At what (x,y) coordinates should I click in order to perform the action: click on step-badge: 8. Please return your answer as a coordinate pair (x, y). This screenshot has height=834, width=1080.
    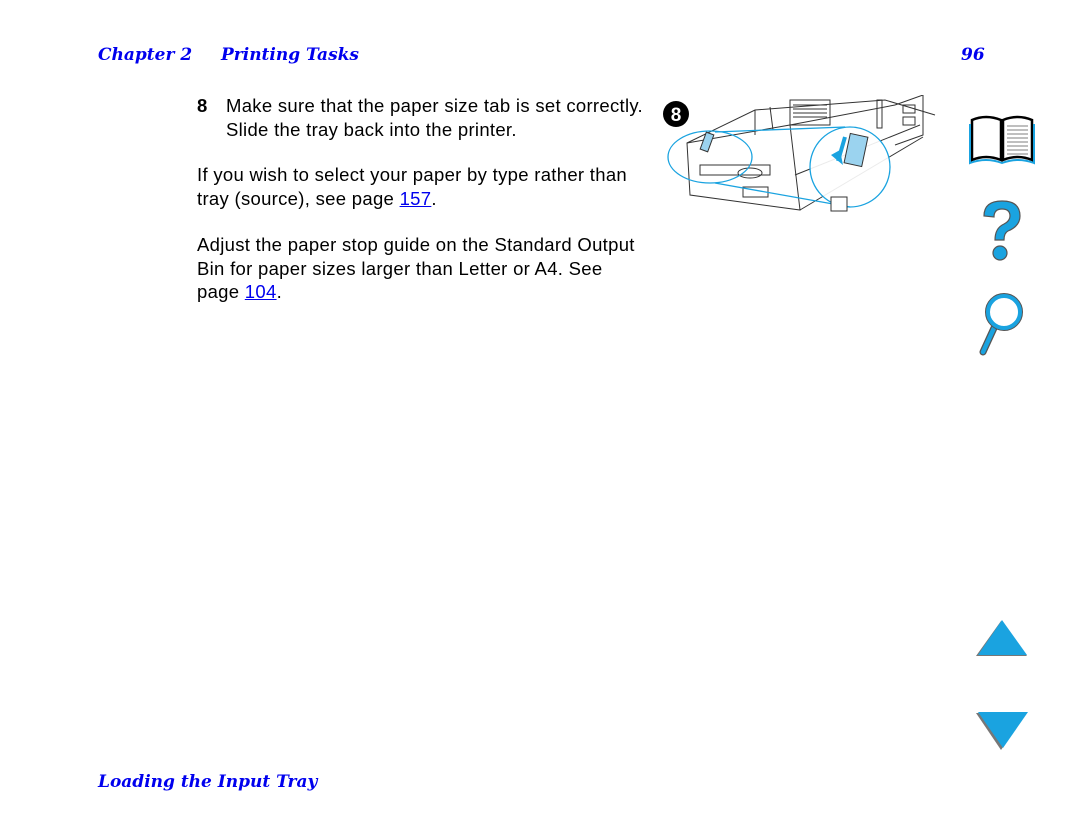
    Looking at the image, I should click on (676, 114).